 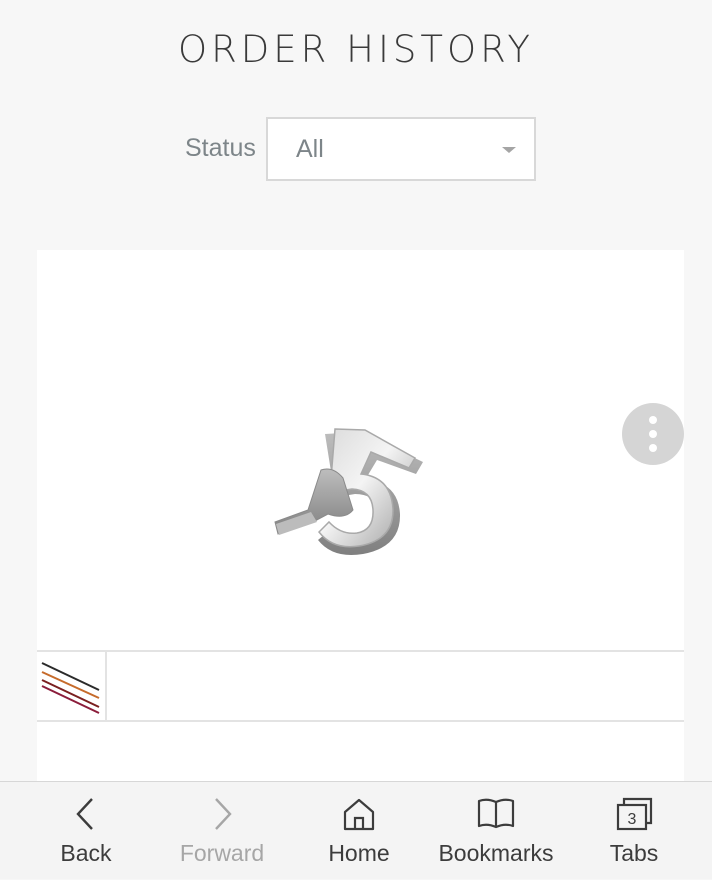 What do you see at coordinates (356, 49) in the screenshot?
I see `page-title: ORDER HISTORY` at bounding box center [356, 49].